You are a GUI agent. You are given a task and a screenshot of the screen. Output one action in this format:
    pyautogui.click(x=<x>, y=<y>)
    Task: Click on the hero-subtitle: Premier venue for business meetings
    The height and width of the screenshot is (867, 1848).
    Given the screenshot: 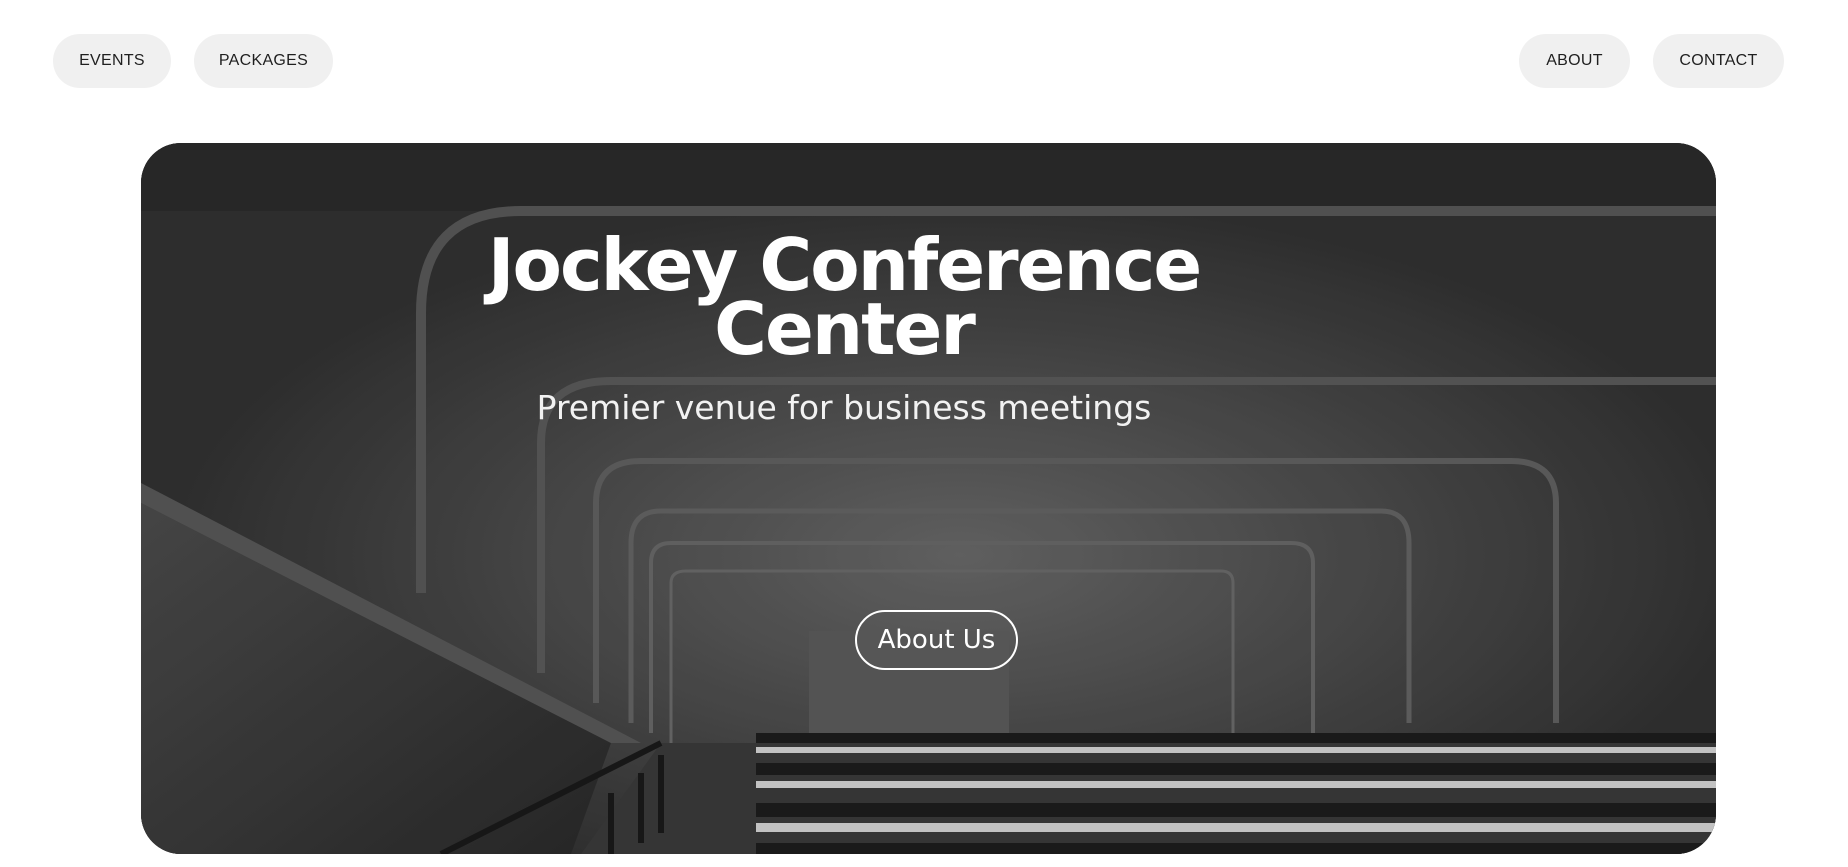 What is the action you would take?
    pyautogui.click(x=844, y=407)
    